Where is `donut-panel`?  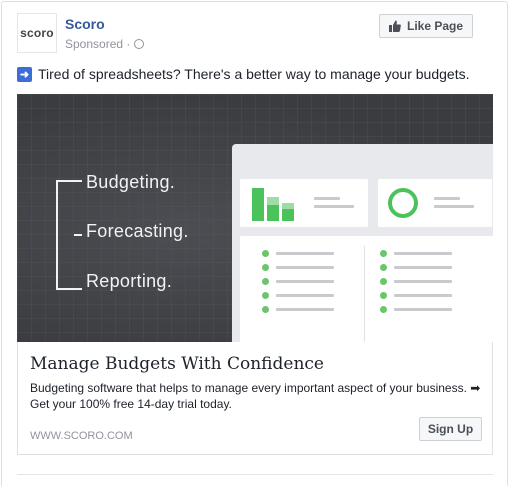
donut-panel is located at coordinates (435, 203).